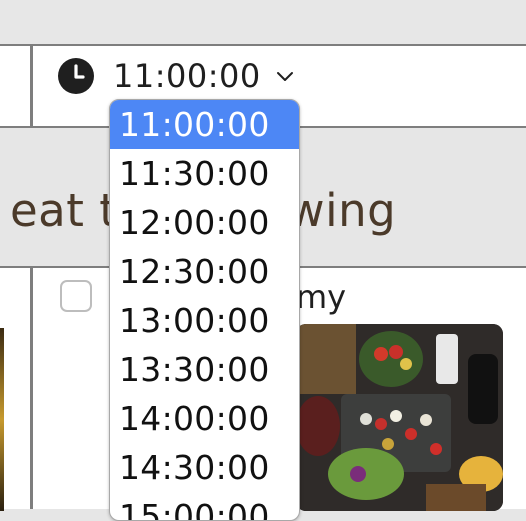 The image size is (526, 521). Describe the element at coordinates (204, 418) in the screenshot. I see `time-option: 14:00:00` at that location.